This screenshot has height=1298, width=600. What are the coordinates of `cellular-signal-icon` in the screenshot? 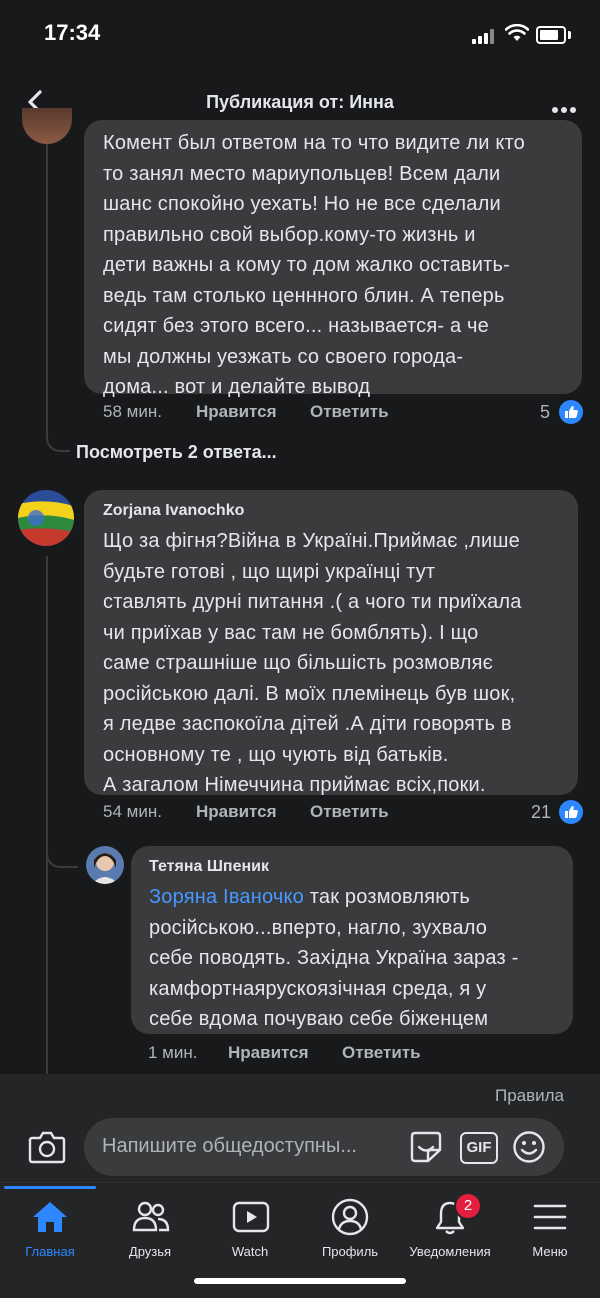 It's located at (485, 36).